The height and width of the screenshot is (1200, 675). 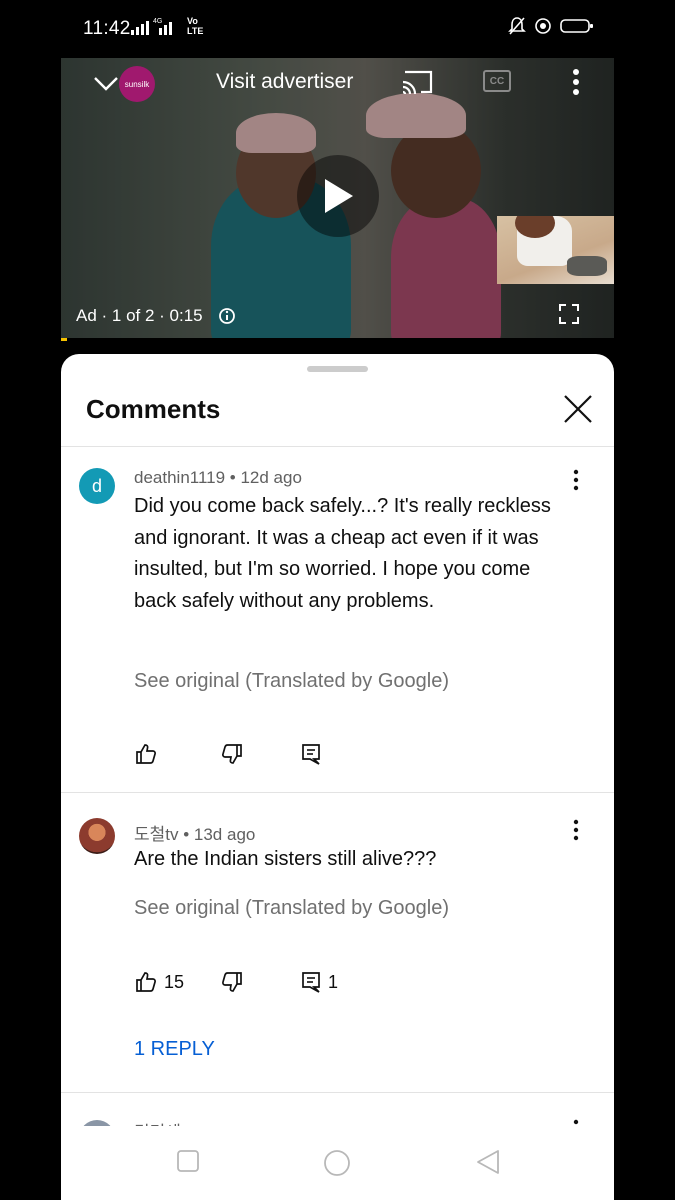 I want to click on video-progress-fill, so click(x=64, y=339).